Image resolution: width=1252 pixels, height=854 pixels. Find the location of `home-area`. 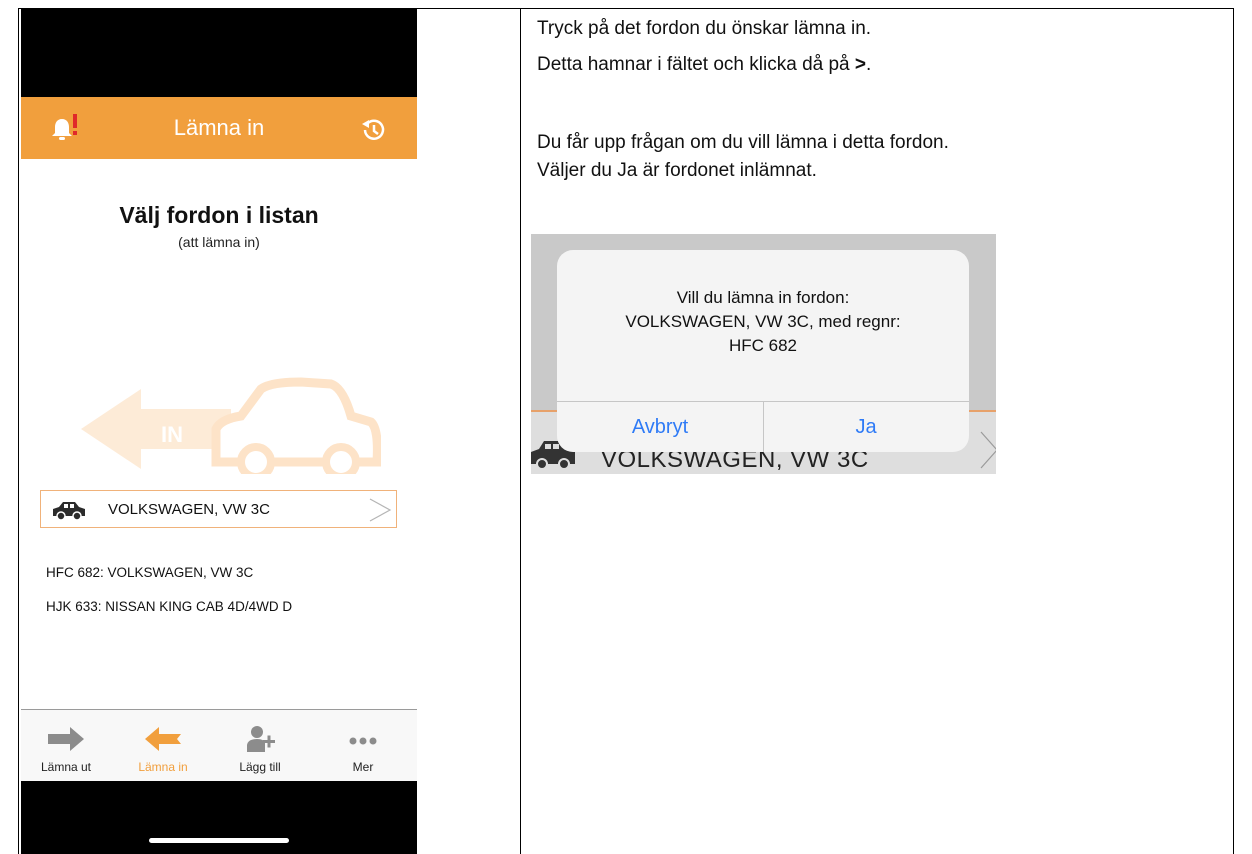

home-area is located at coordinates (219, 817).